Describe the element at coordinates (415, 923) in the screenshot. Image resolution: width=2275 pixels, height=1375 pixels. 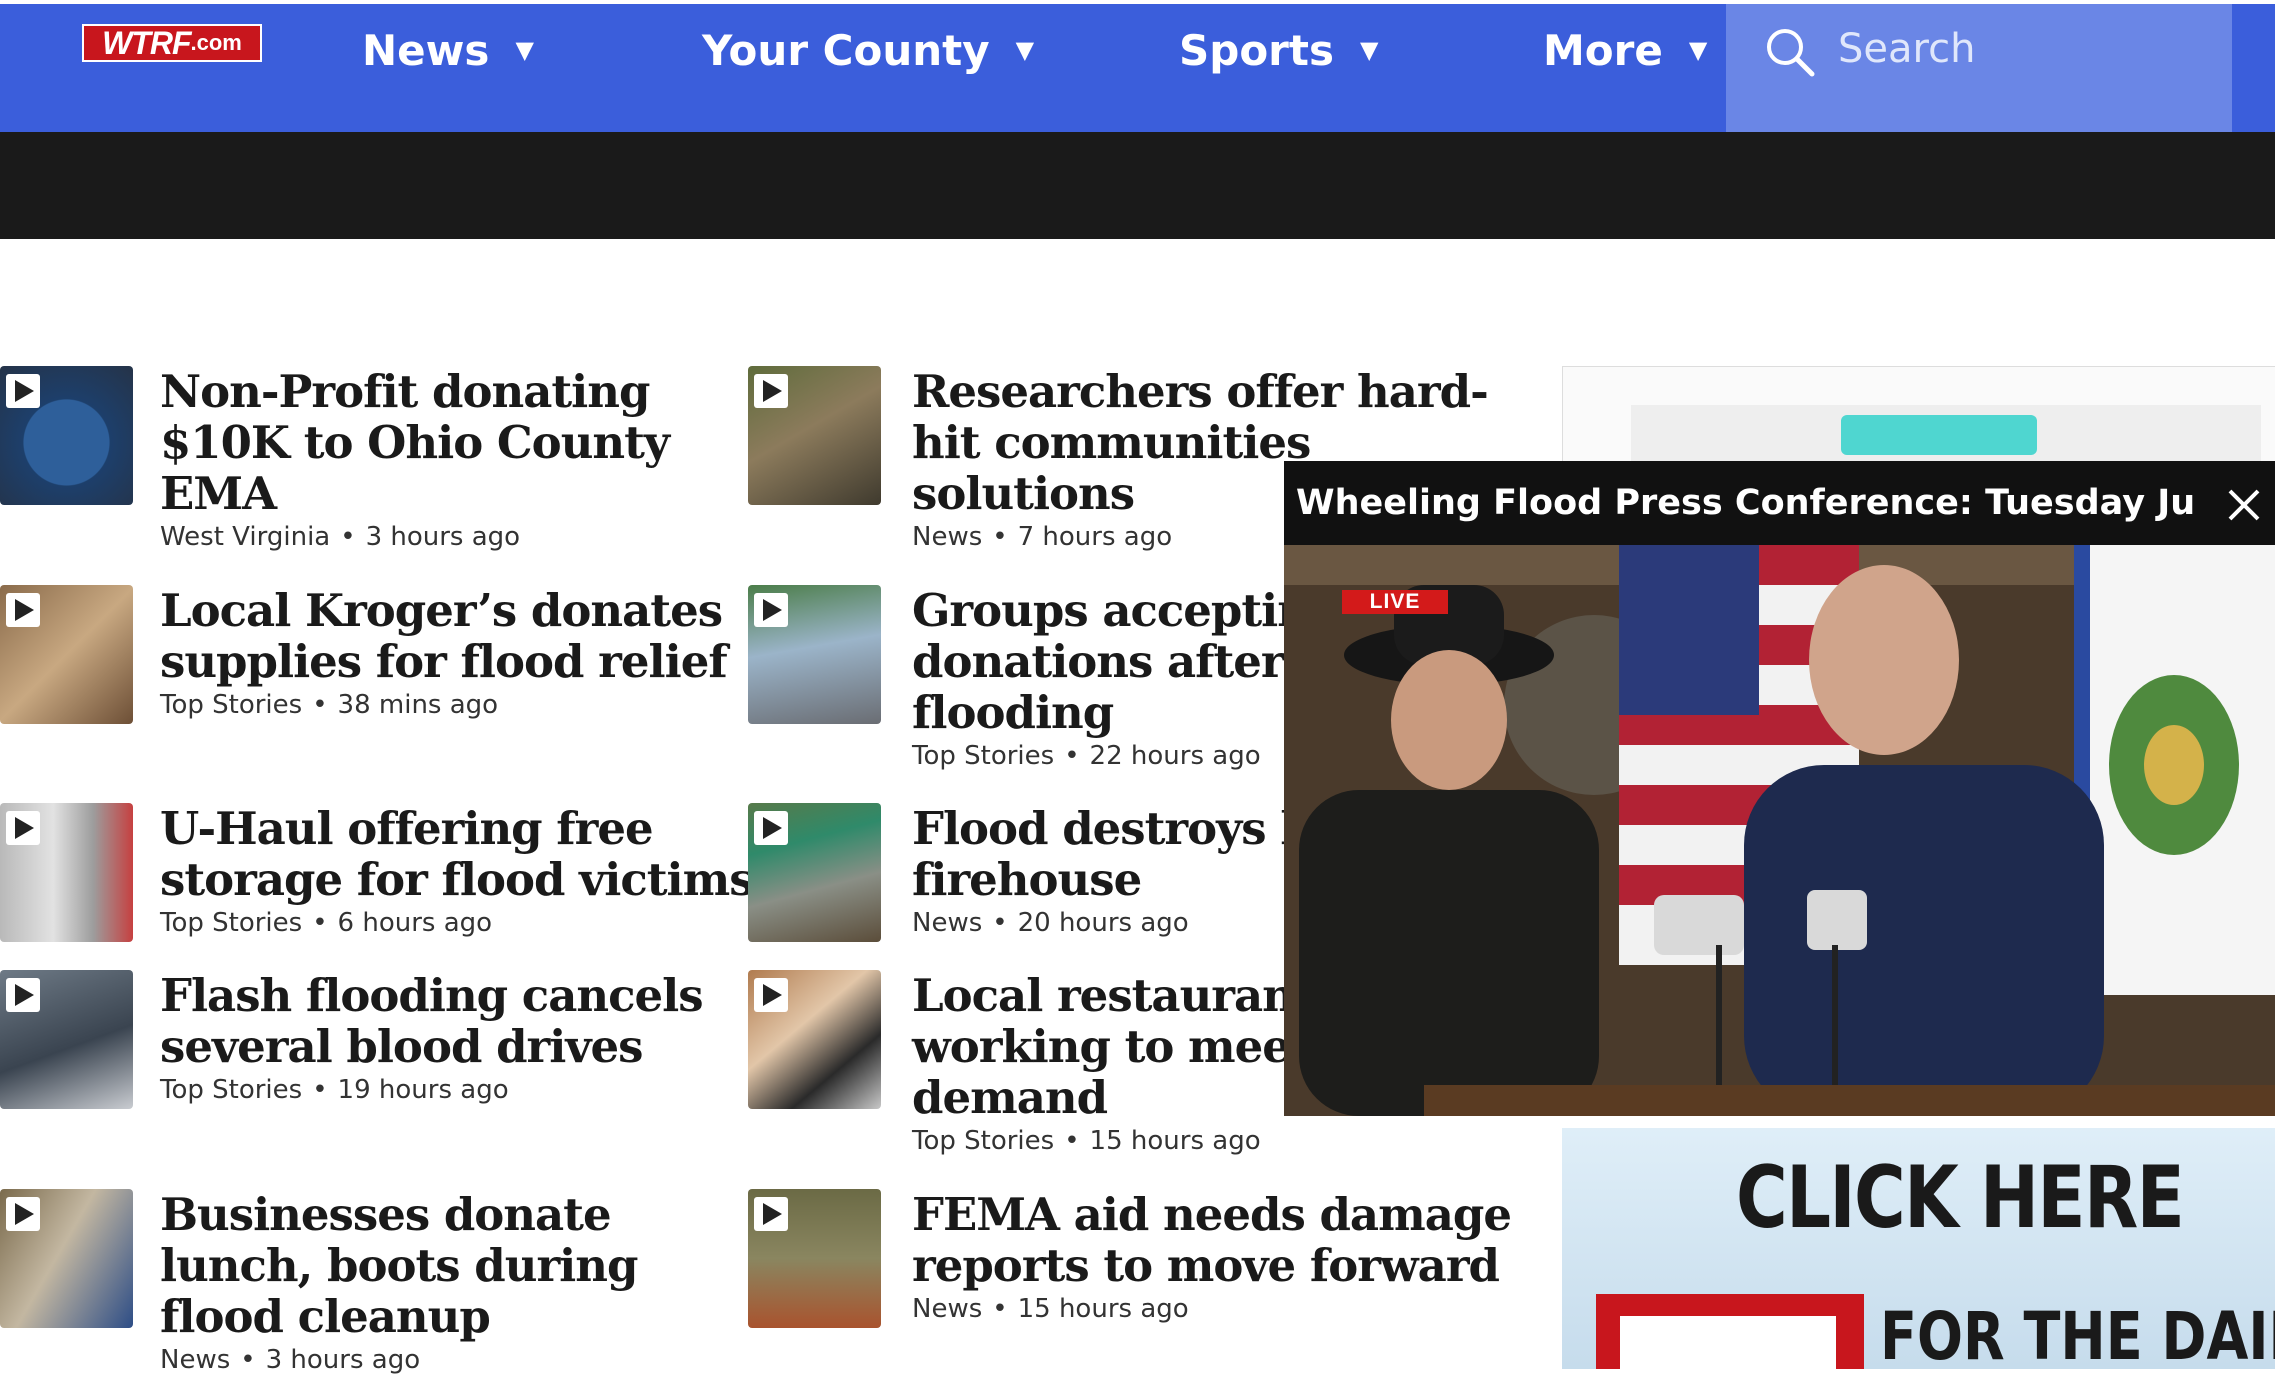
I see `article-time: 6 hours ago` at that location.